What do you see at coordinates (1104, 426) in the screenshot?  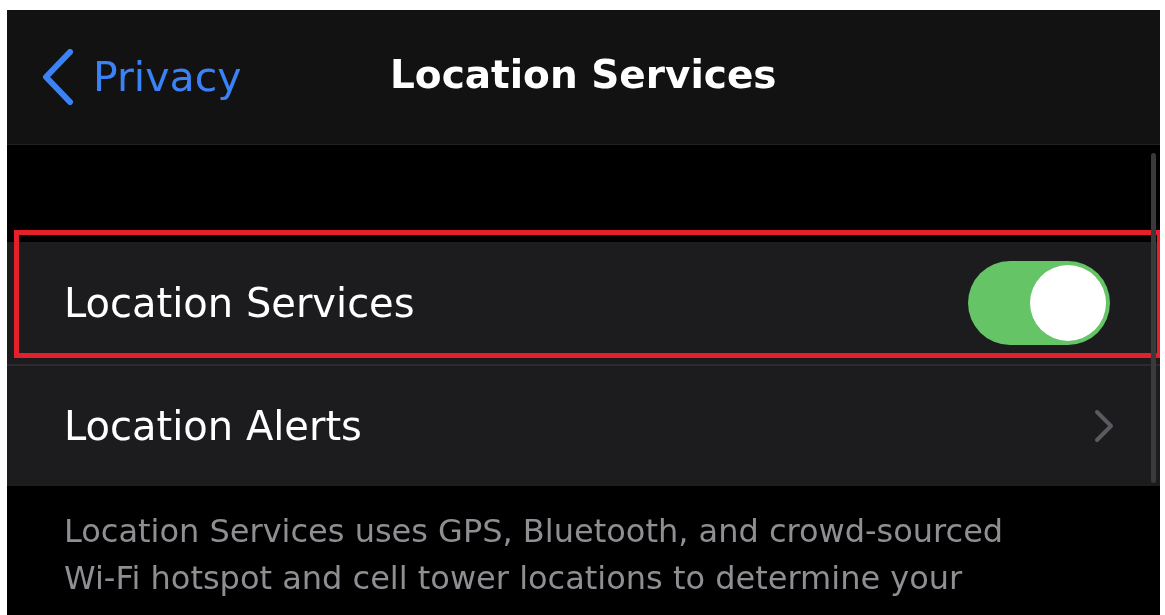 I see `chevron-right-icon` at bounding box center [1104, 426].